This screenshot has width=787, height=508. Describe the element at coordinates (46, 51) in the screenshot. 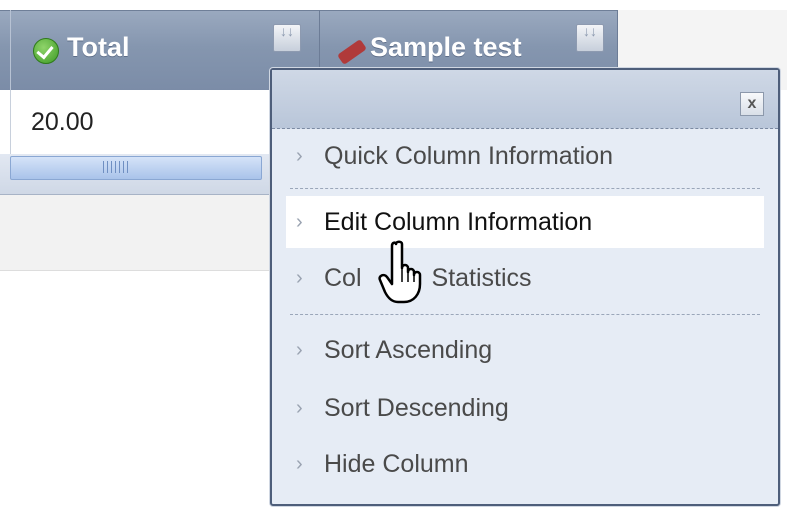

I see `check-icon` at that location.